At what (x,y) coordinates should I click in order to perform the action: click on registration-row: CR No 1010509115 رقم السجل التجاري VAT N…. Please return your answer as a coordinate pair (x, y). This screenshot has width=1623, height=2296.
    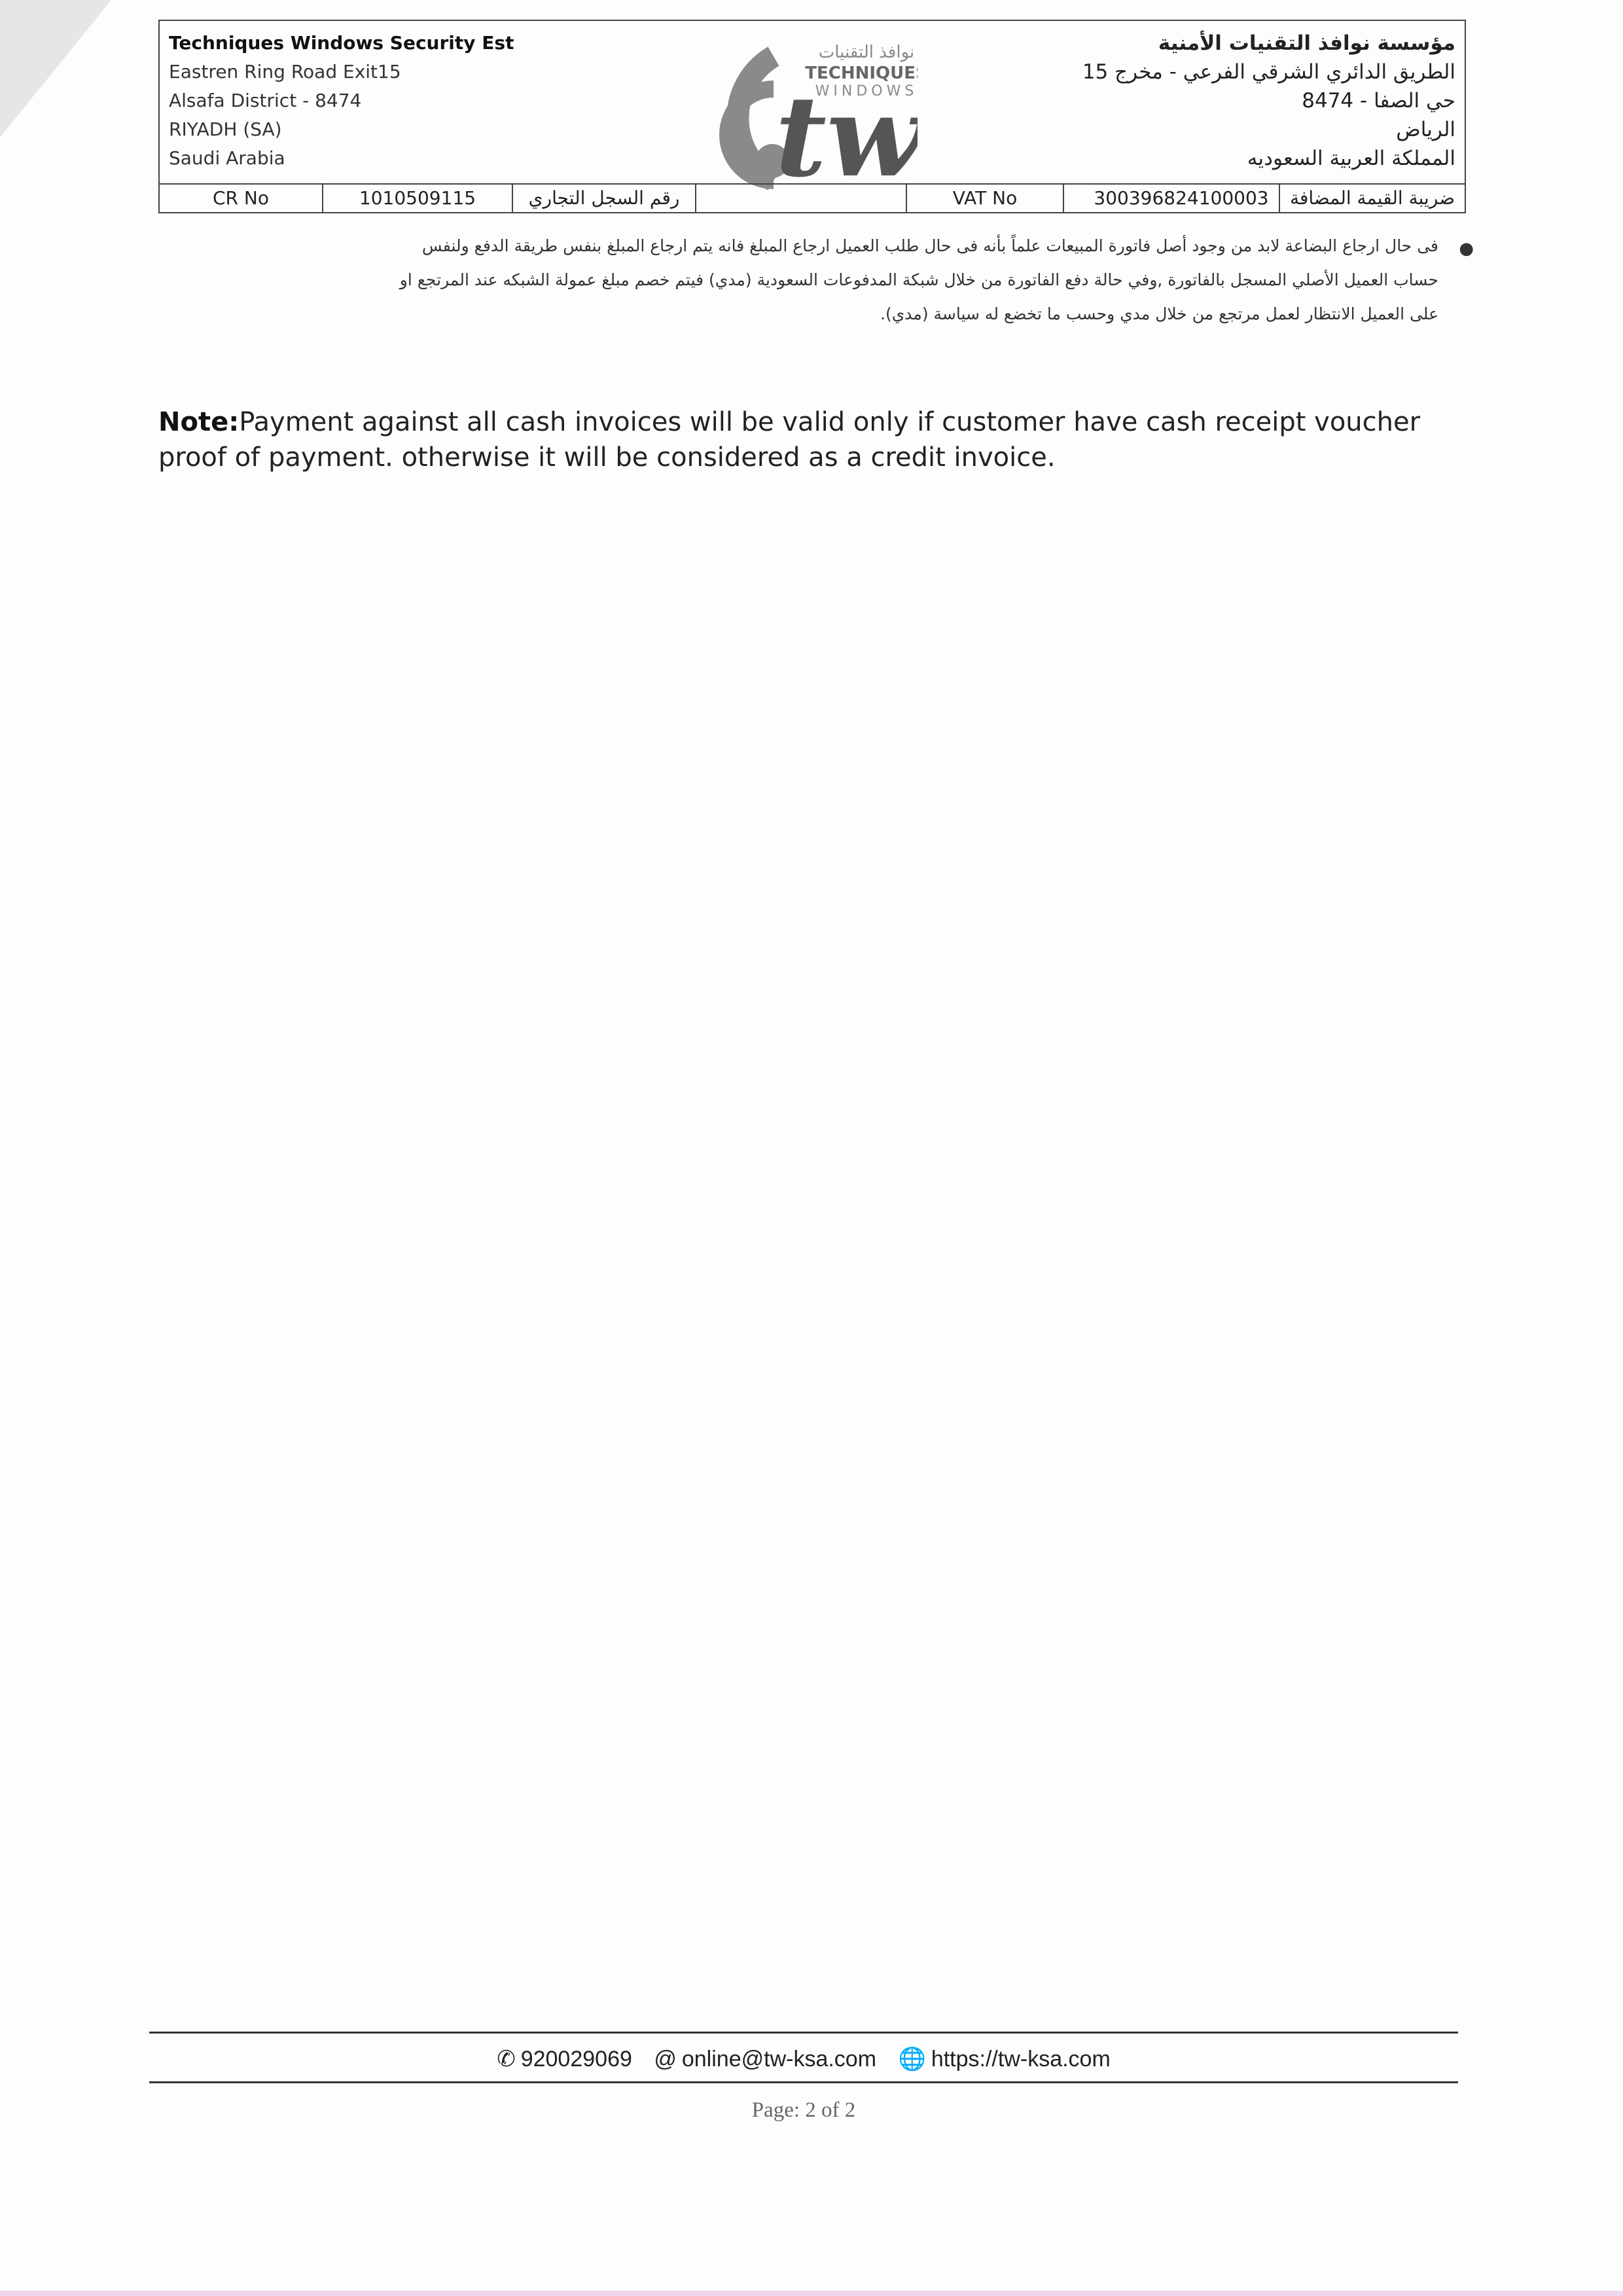
    Looking at the image, I should click on (813, 198).